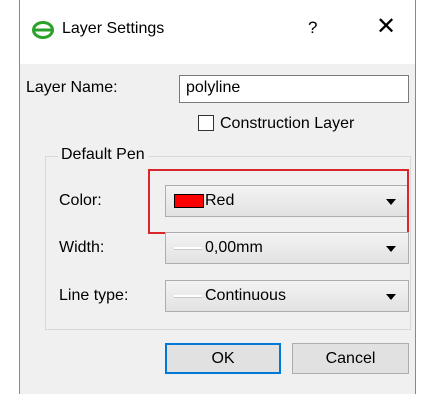  I want to click on window-title: Layer Settings, so click(113, 28).